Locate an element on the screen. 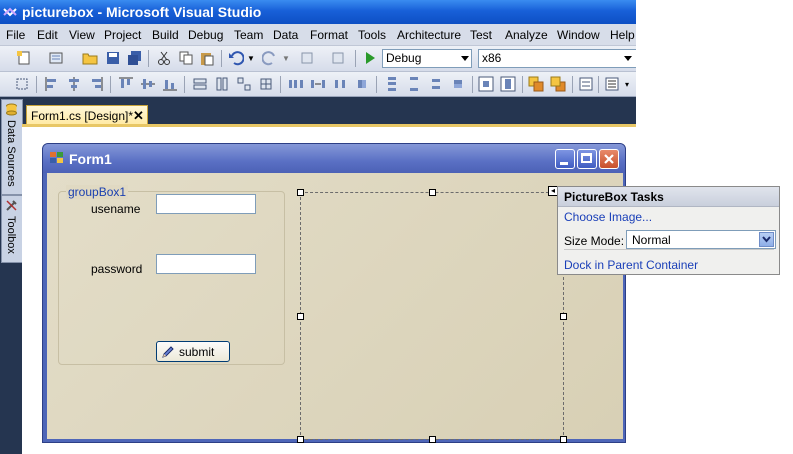 The image size is (793, 454). decrease-horizontal-spacing-icon is located at coordinates (340, 84).